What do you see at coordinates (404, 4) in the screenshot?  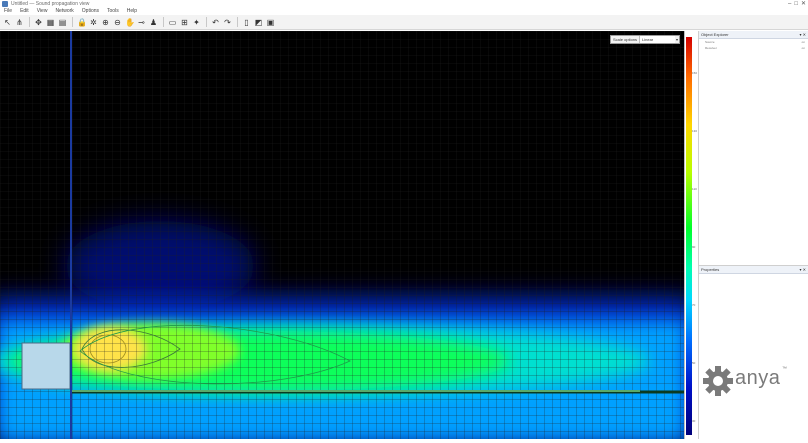 I see `title-bar: Untitled — Sound propagation view – □ ✕` at bounding box center [404, 4].